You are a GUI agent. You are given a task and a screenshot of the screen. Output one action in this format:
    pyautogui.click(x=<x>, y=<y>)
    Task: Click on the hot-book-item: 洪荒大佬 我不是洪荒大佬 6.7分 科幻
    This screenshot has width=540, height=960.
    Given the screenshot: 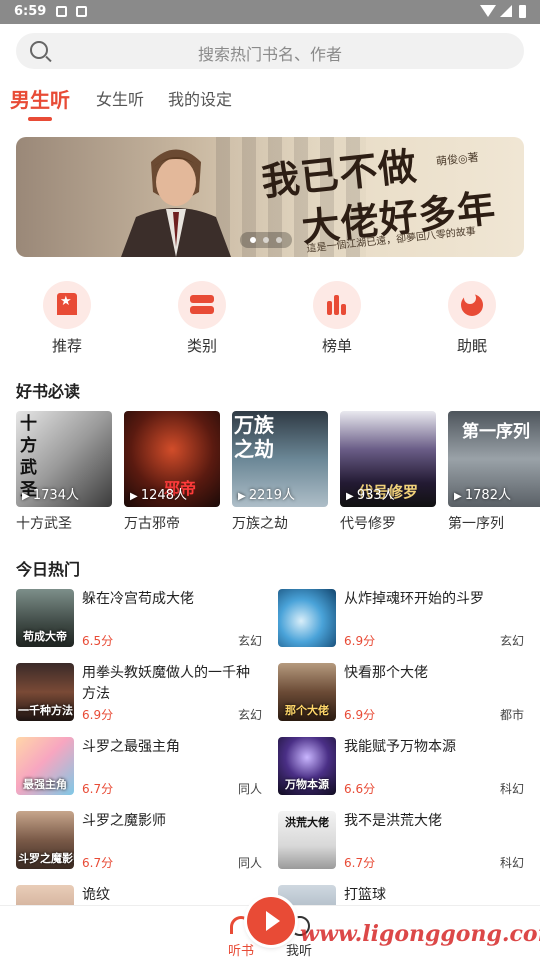 What is the action you would take?
    pyautogui.click(x=401, y=841)
    